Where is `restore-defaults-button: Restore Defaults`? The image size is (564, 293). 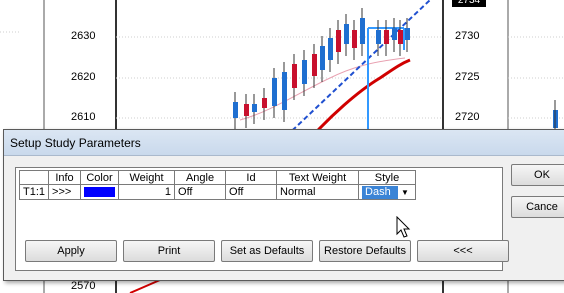 restore-defaults-button: Restore Defaults is located at coordinates (365, 251).